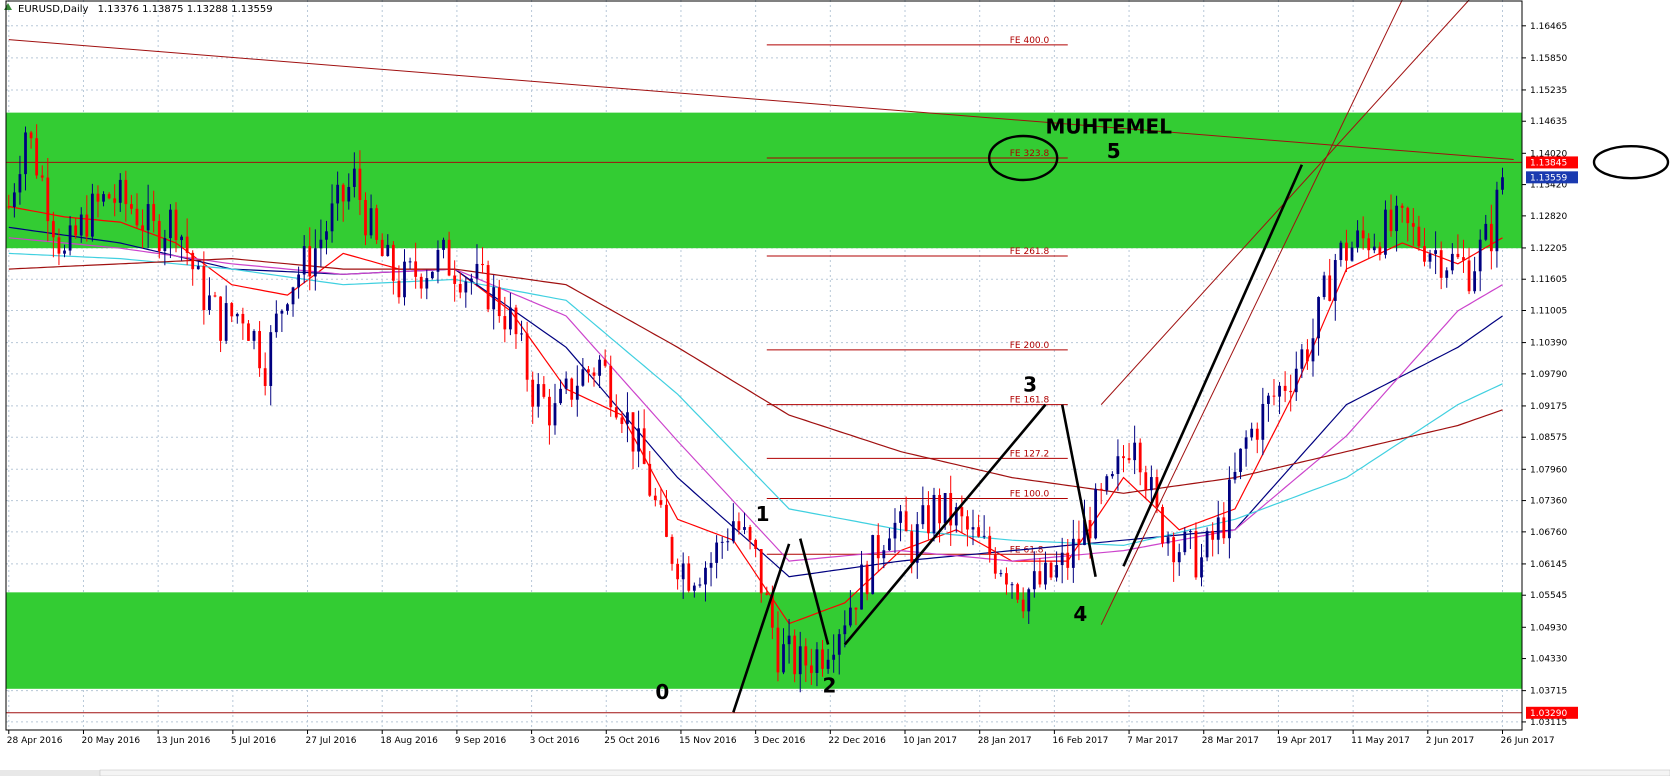  Describe the element at coordinates (1548, 628) in the screenshot. I see `y-tick-label: 1.04930` at that location.